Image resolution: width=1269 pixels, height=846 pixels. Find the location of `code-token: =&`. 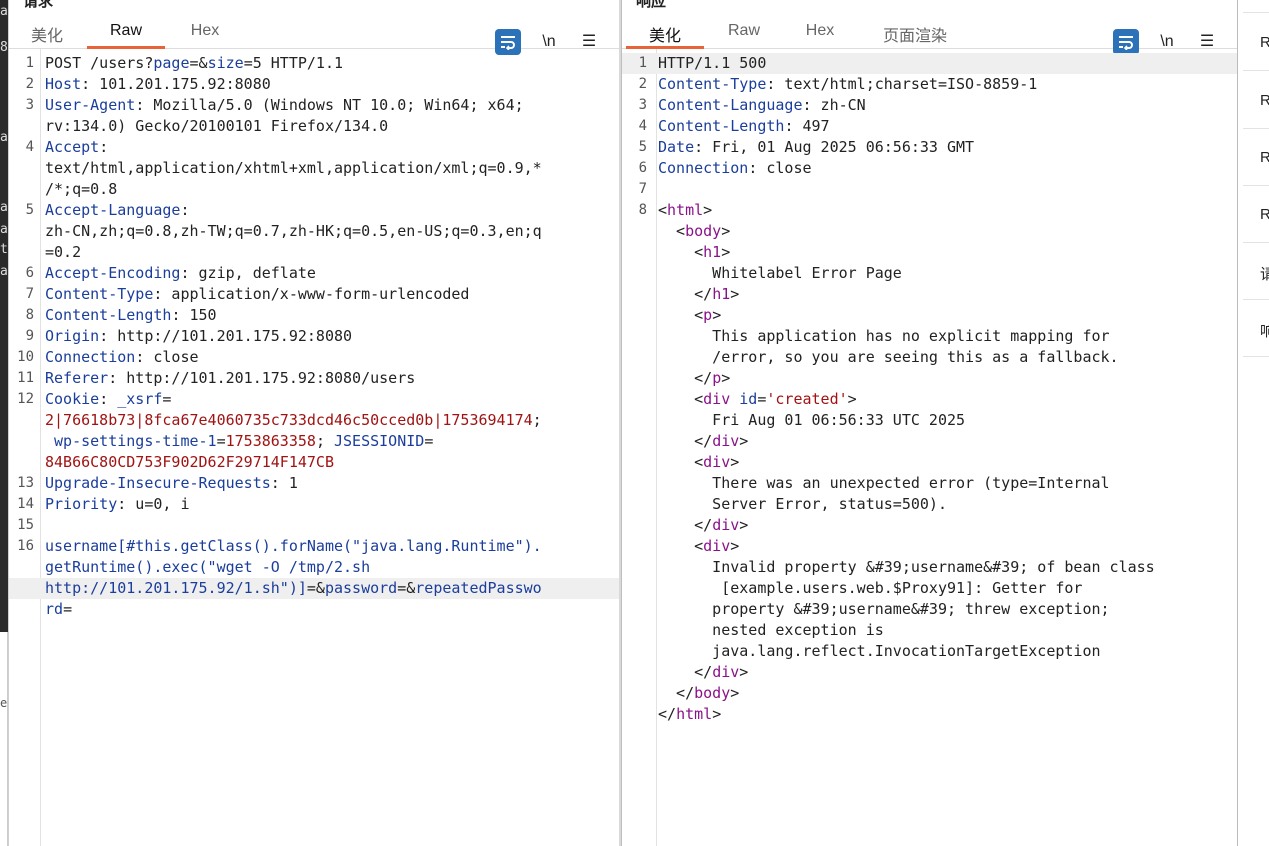

code-token: =& is located at coordinates (315, 588).